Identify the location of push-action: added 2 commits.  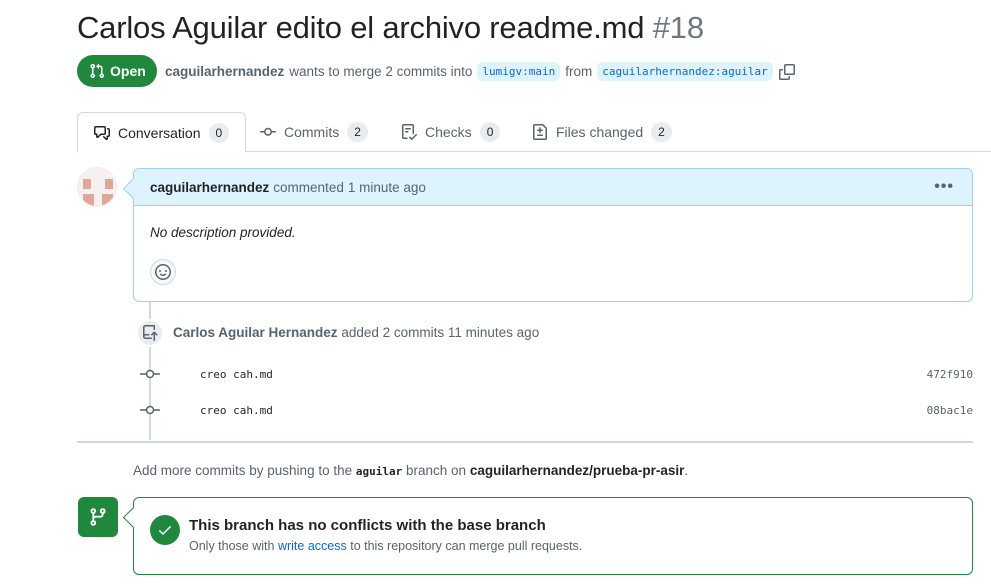
(393, 332).